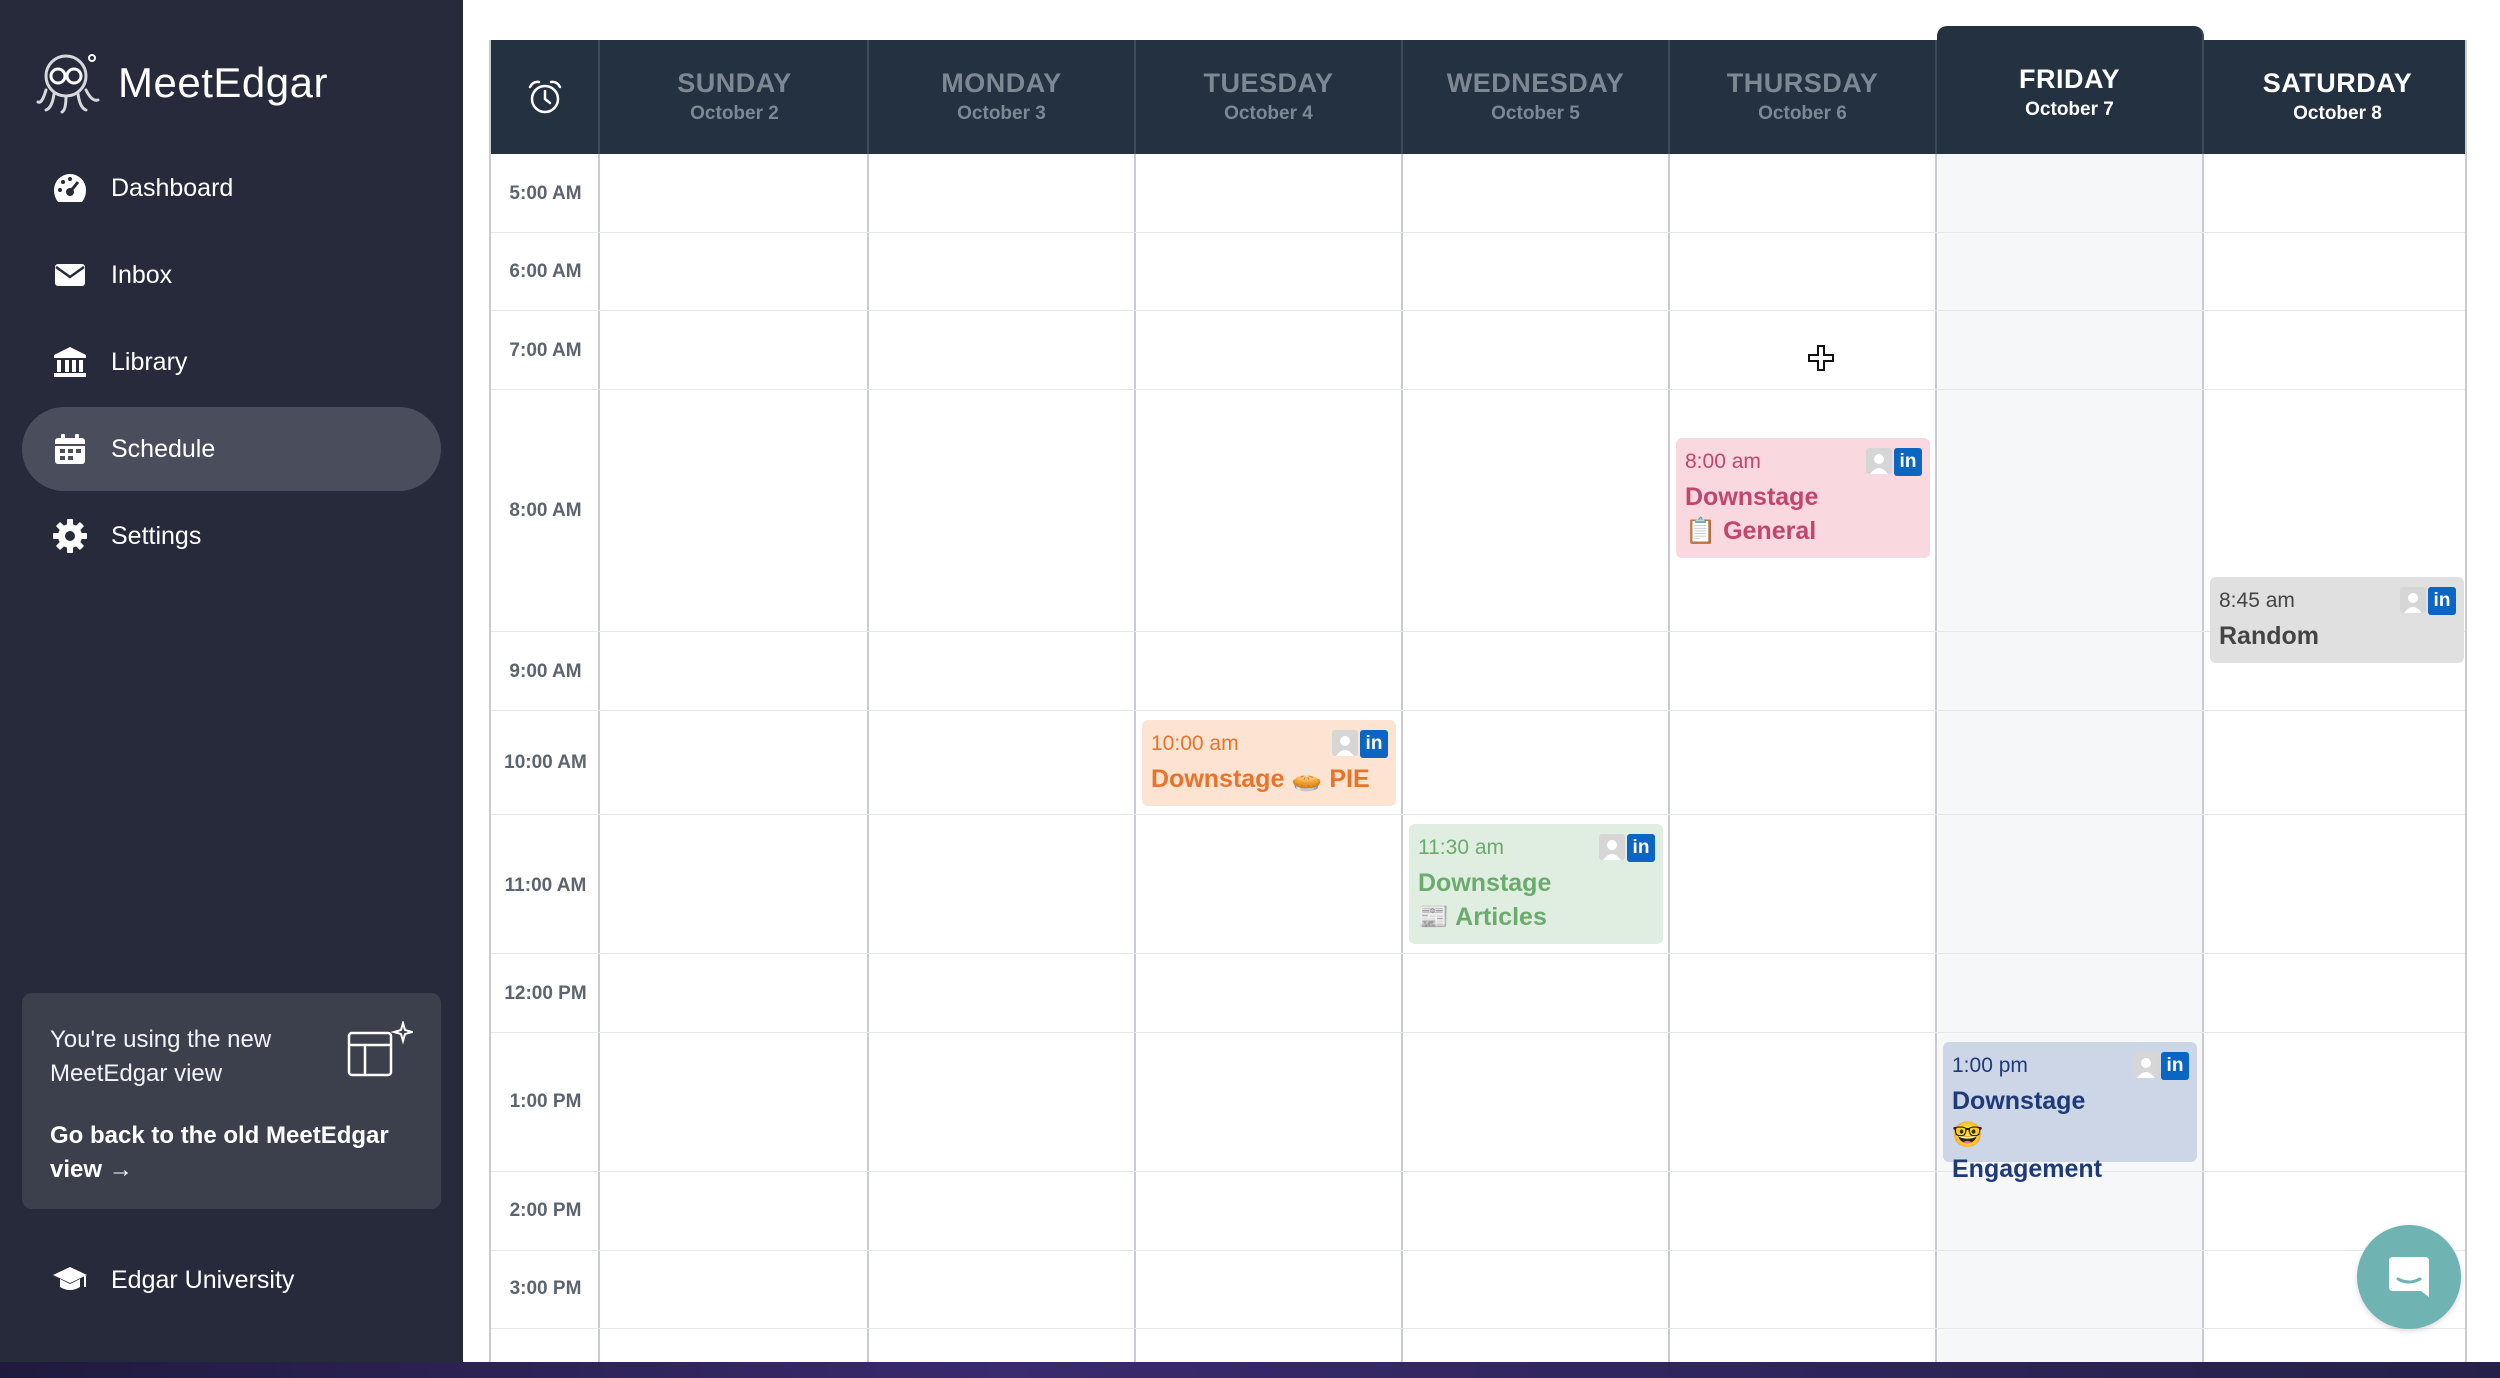 The width and height of the screenshot is (2500, 1378). Describe the element at coordinates (545, 1210) in the screenshot. I see `time-label: 2:00 PM` at that location.